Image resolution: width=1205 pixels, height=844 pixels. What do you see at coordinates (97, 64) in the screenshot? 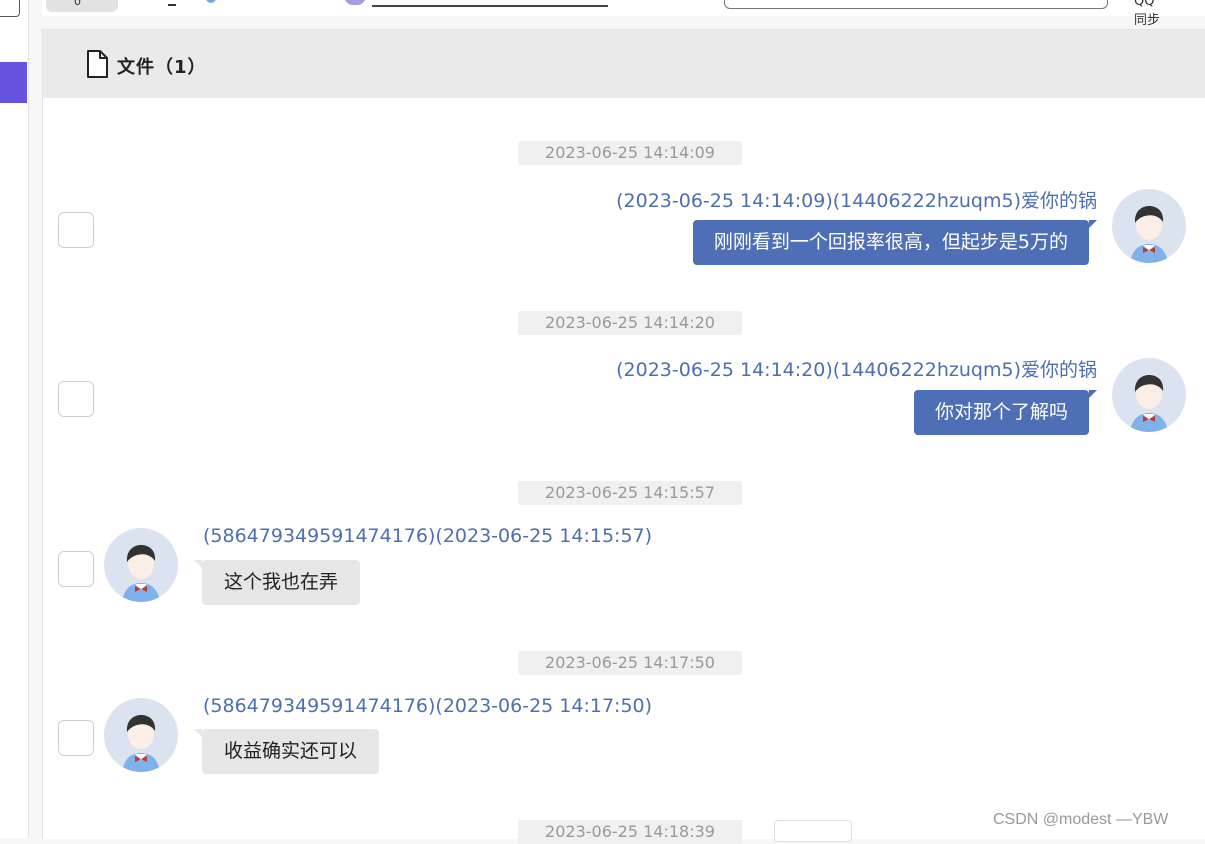
I see `file-icon` at bounding box center [97, 64].